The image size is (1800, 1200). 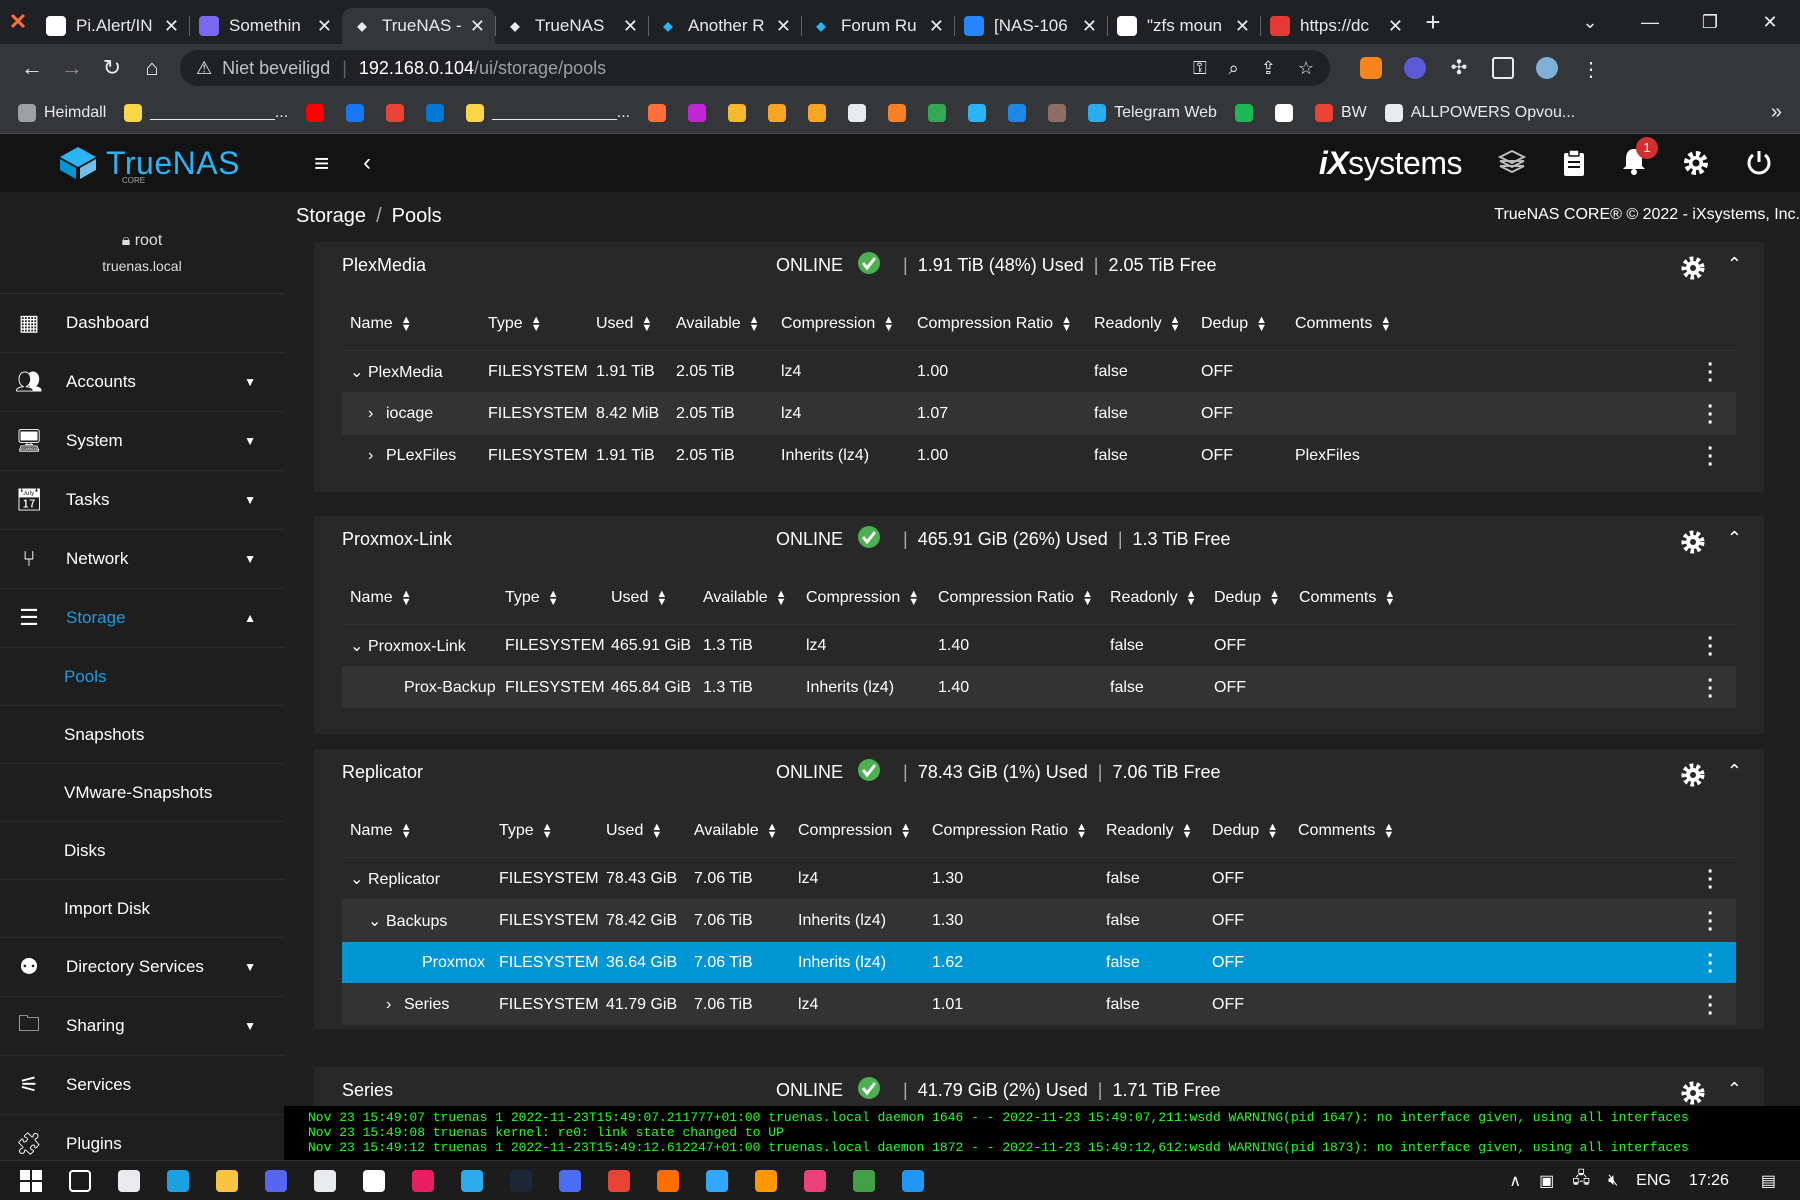 I want to click on sidebar-subitem-snapshots: Snapshots, so click(x=142, y=735).